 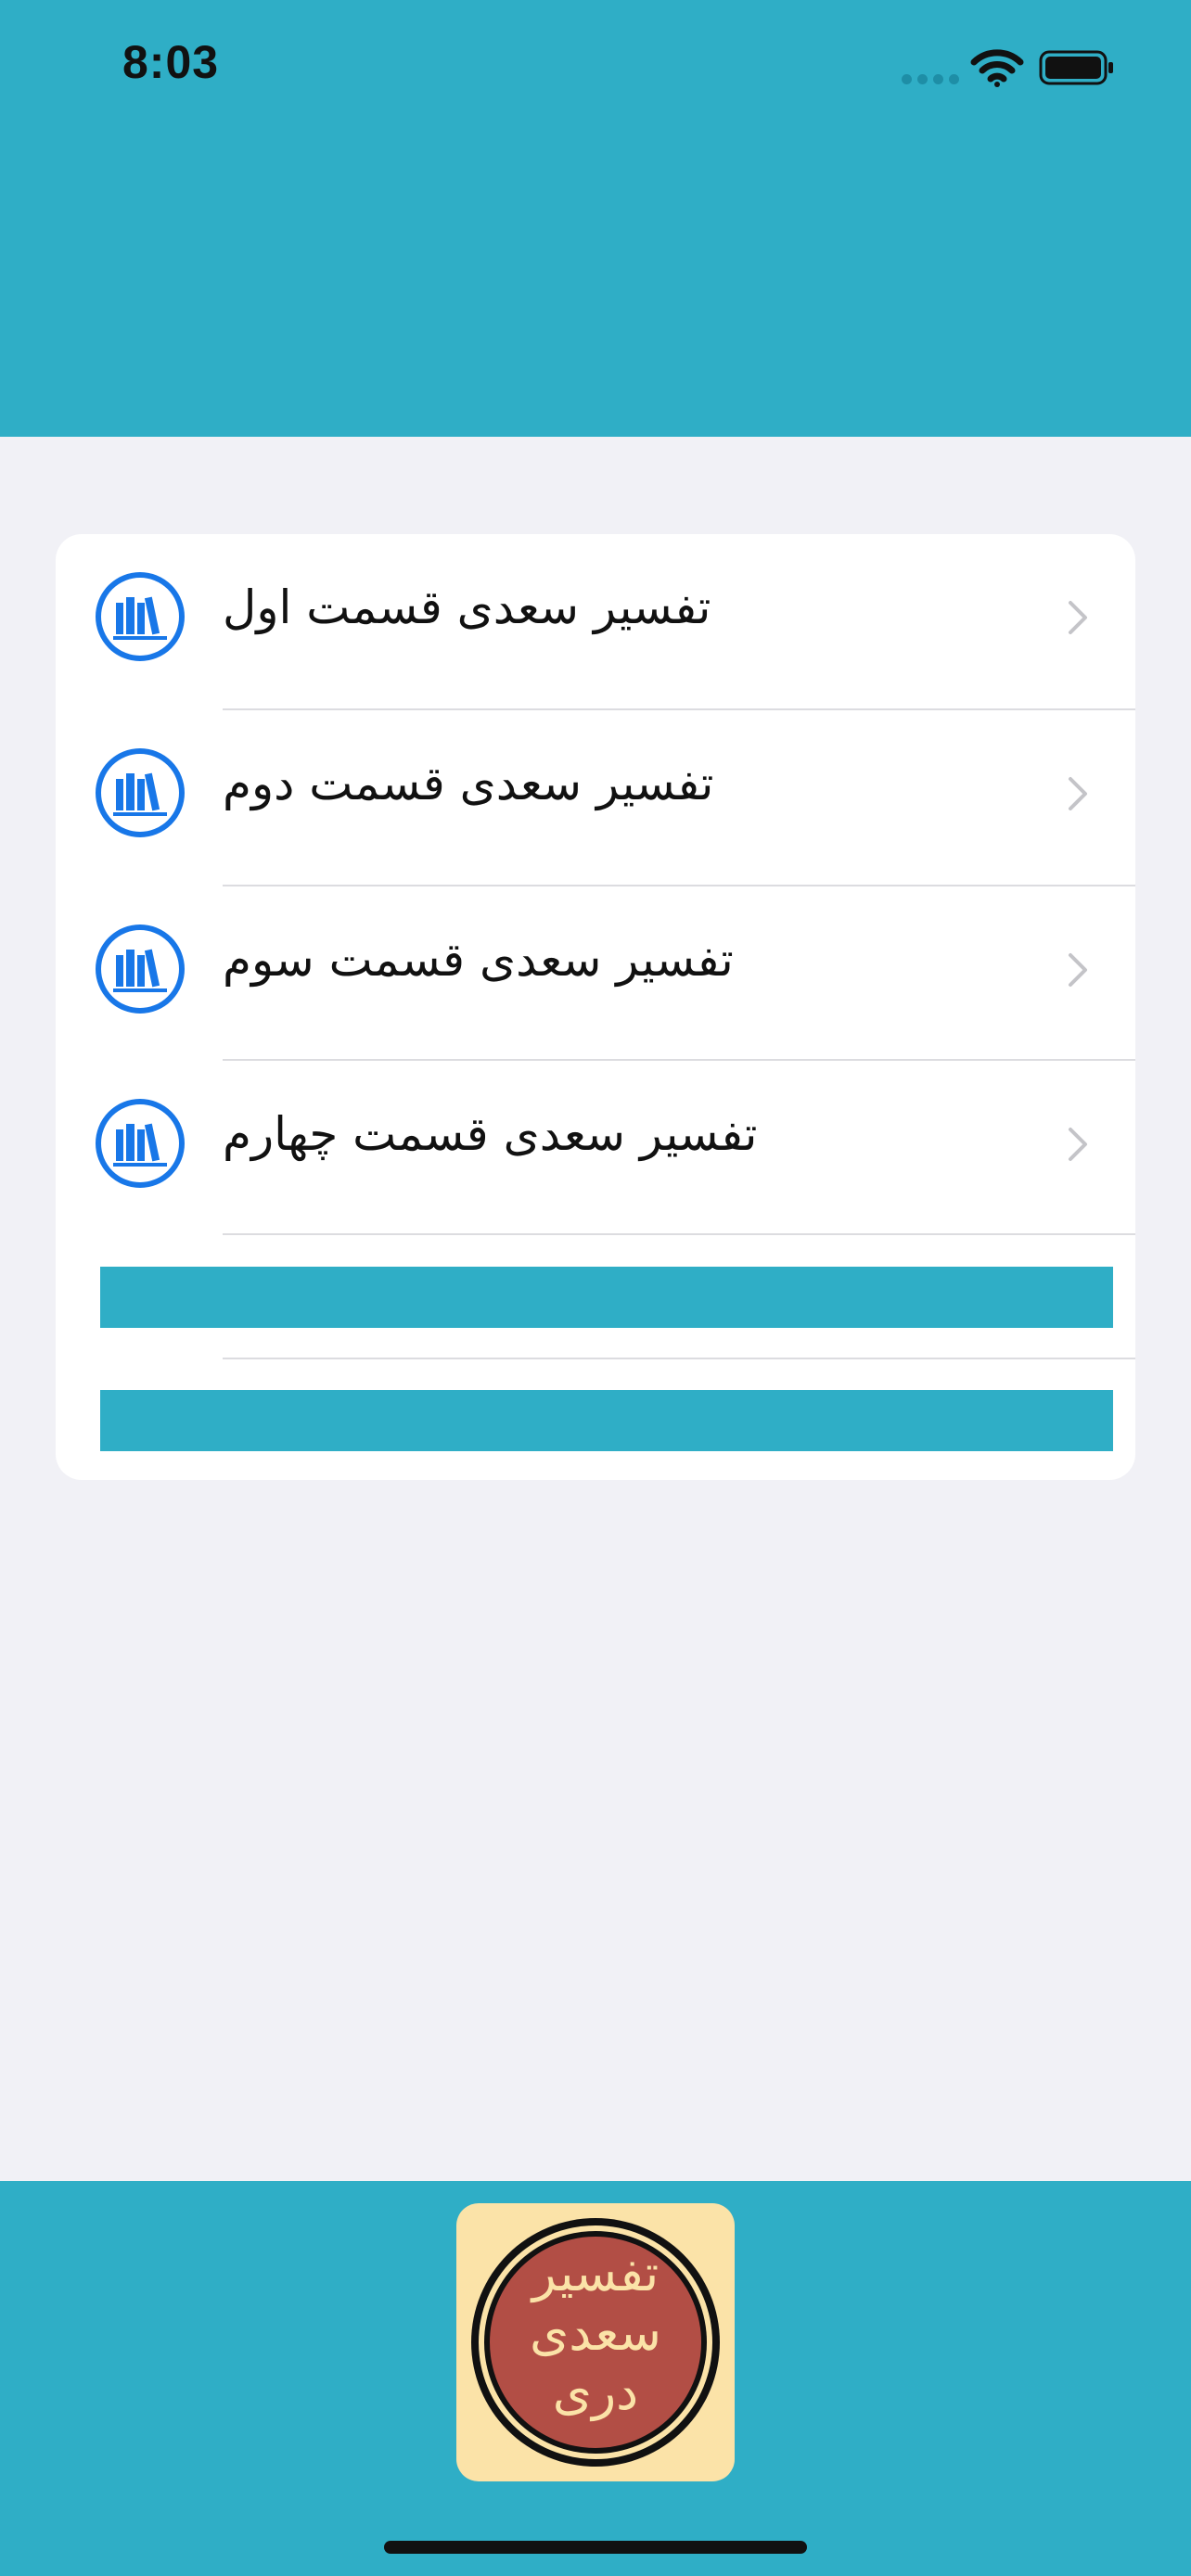 What do you see at coordinates (468, 783) in the screenshot?
I see `menu-item-label: تفسیر سعدی قسمت دوم` at bounding box center [468, 783].